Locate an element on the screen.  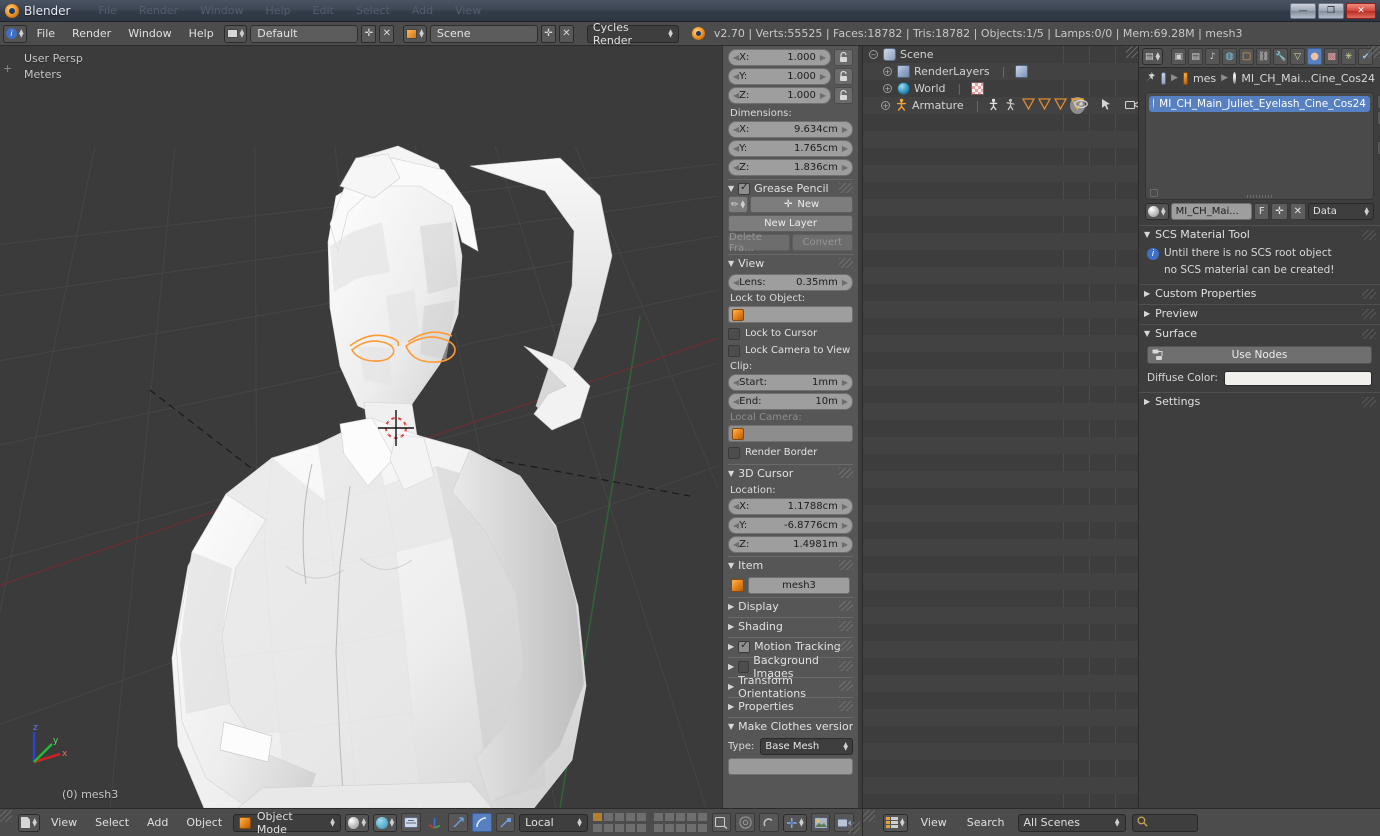
panel-header-make-clothes: ▼ Make Clothes version 0.9 is located at coordinates (790, 725).